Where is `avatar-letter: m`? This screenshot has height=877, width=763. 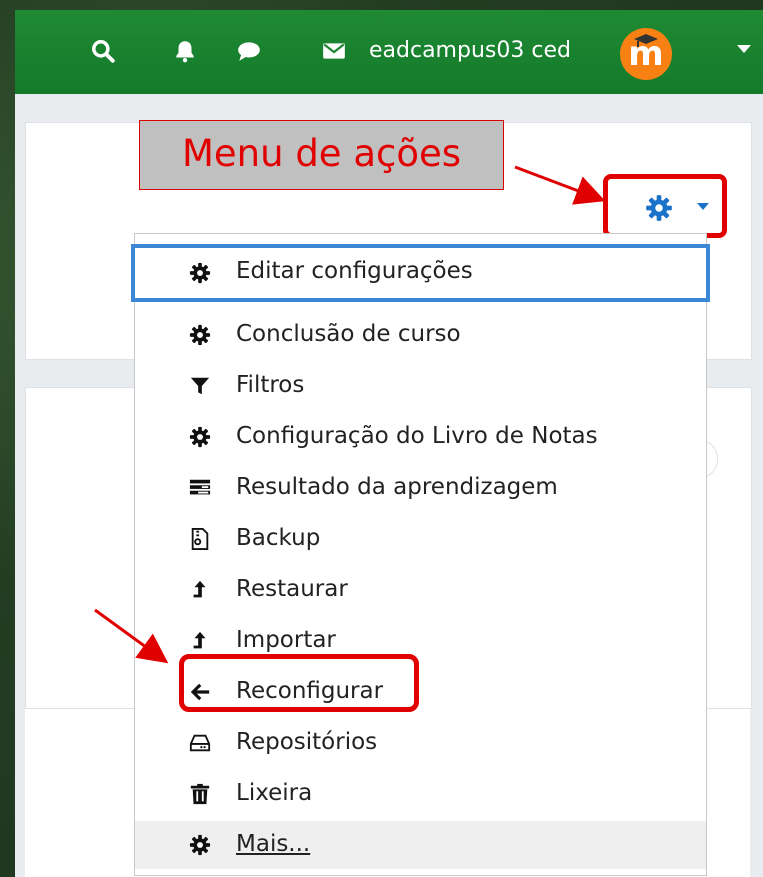
avatar-letter: m is located at coordinates (646, 54).